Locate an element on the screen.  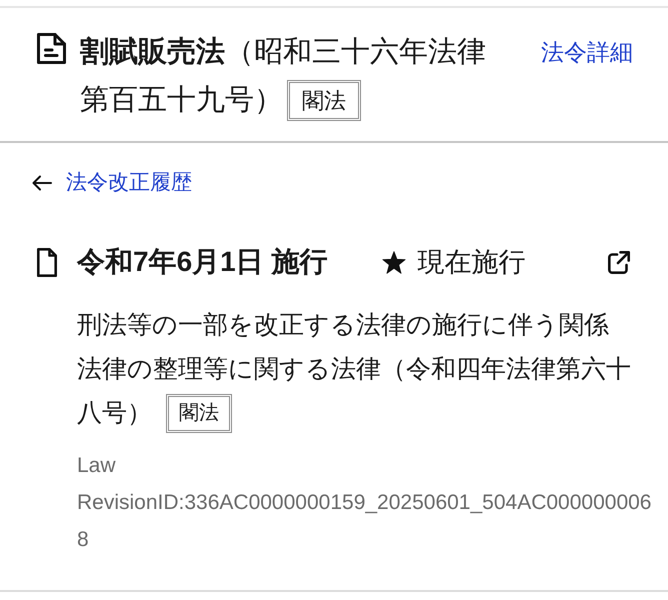
star-icon is located at coordinates (394, 262).